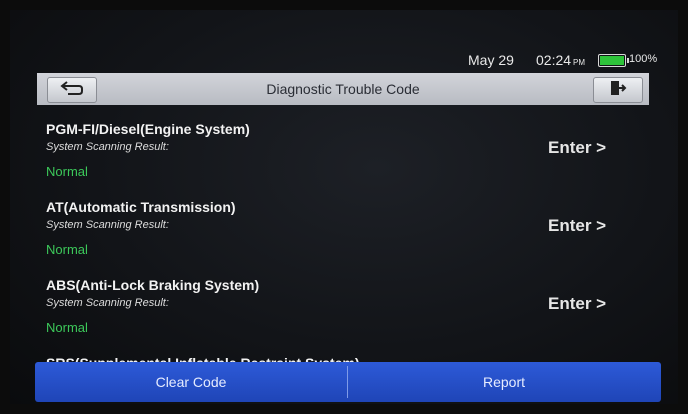  I want to click on status-ampm: PM, so click(579, 62).